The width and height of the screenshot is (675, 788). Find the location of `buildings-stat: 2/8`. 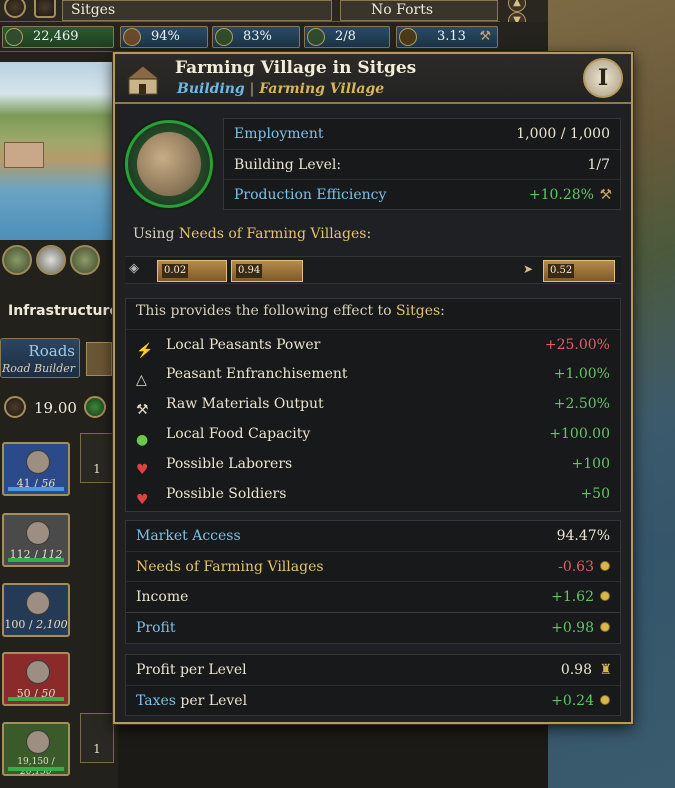

buildings-stat: 2/8 is located at coordinates (347, 37).